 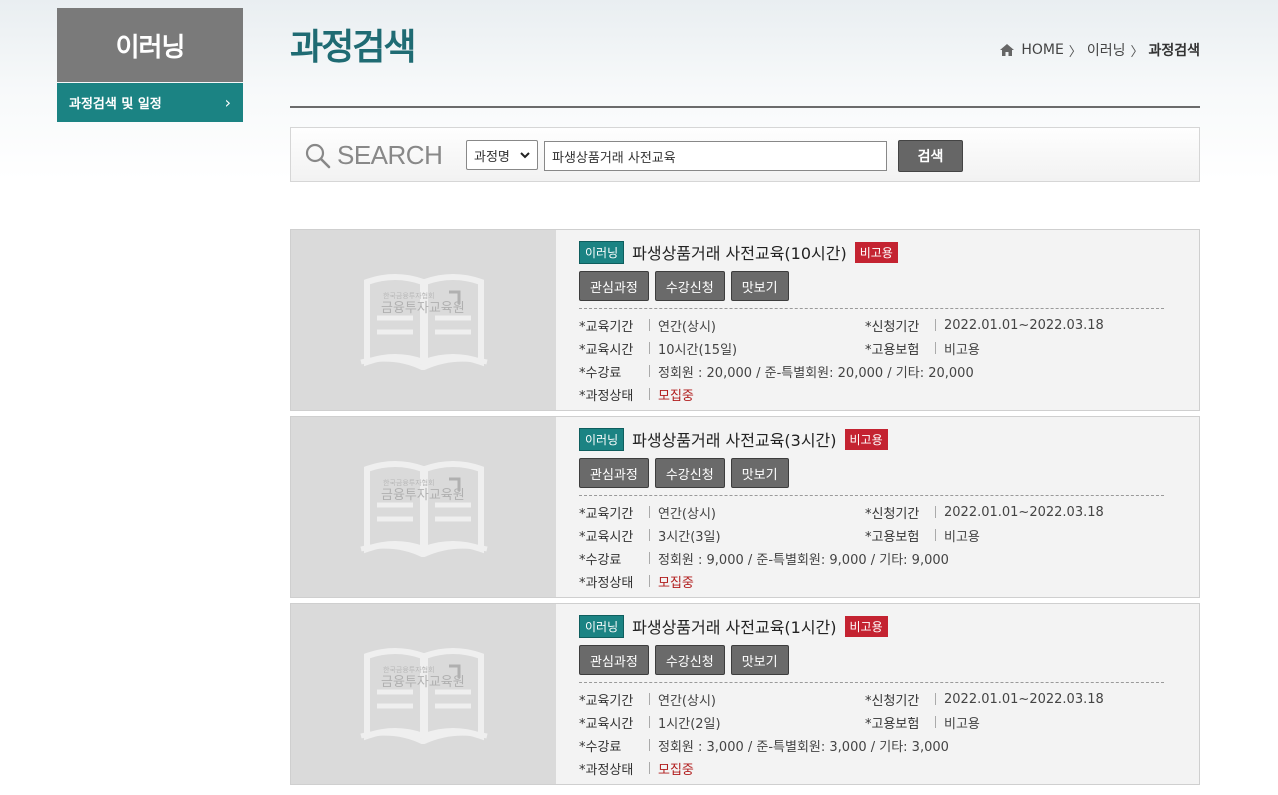 What do you see at coordinates (803, 560) in the screenshot?
I see `value-fee: 정회원 : 9,000 / 준-특별회원: 9,000 / 기타: 9,000` at bounding box center [803, 560].